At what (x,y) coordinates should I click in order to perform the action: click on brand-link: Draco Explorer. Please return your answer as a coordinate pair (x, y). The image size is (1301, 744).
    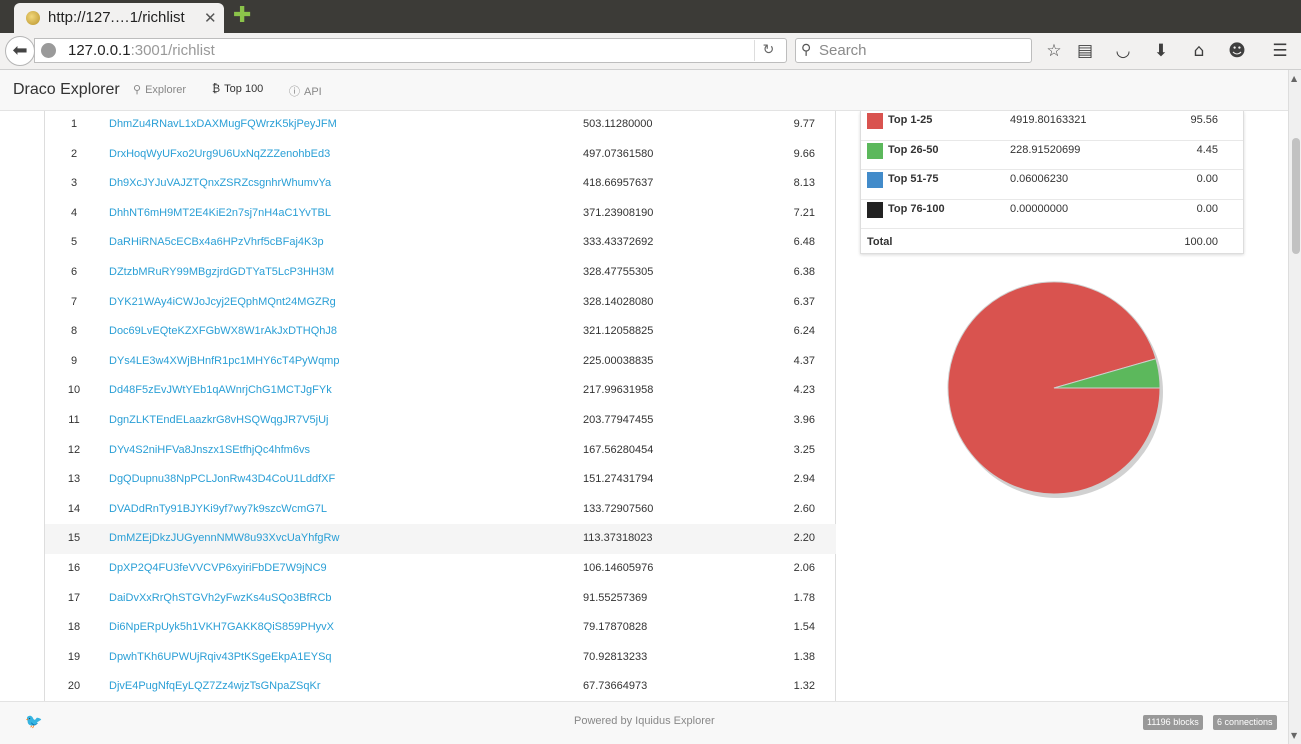
    Looking at the image, I should click on (66, 90).